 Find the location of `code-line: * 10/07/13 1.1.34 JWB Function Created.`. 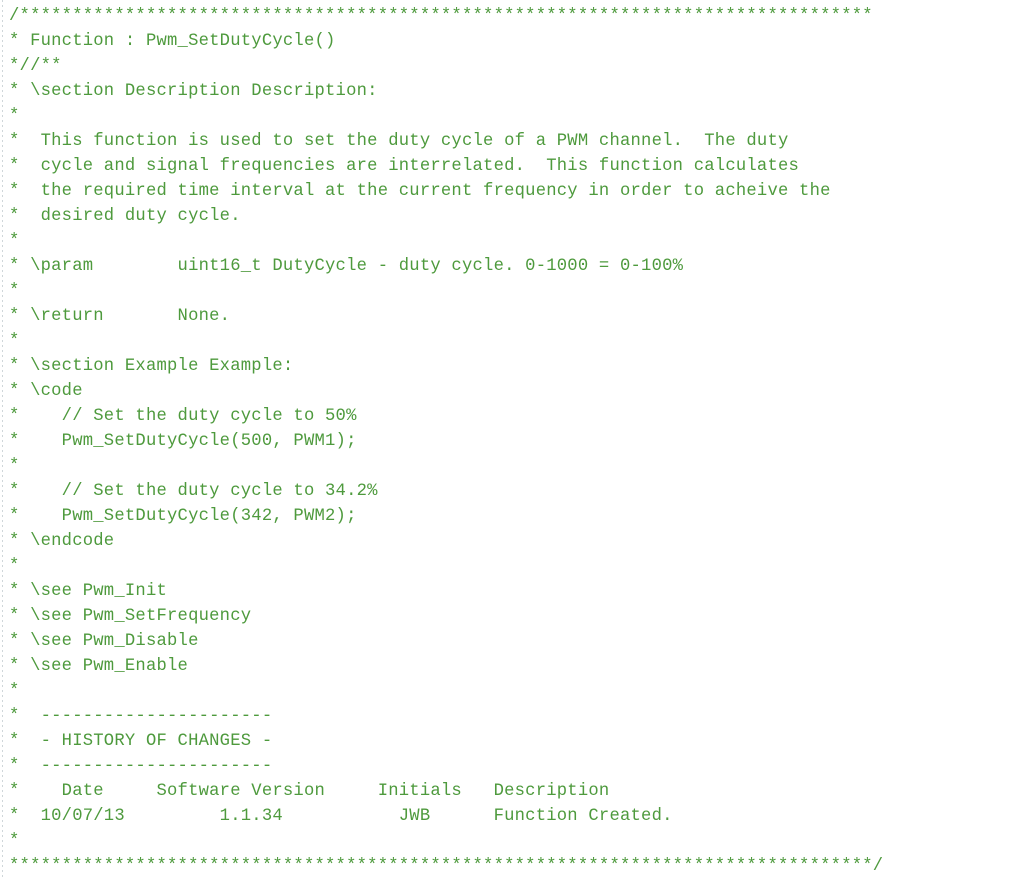

code-line: * 10/07/13 1.1.34 JWB Function Created. is located at coordinates (341, 816).